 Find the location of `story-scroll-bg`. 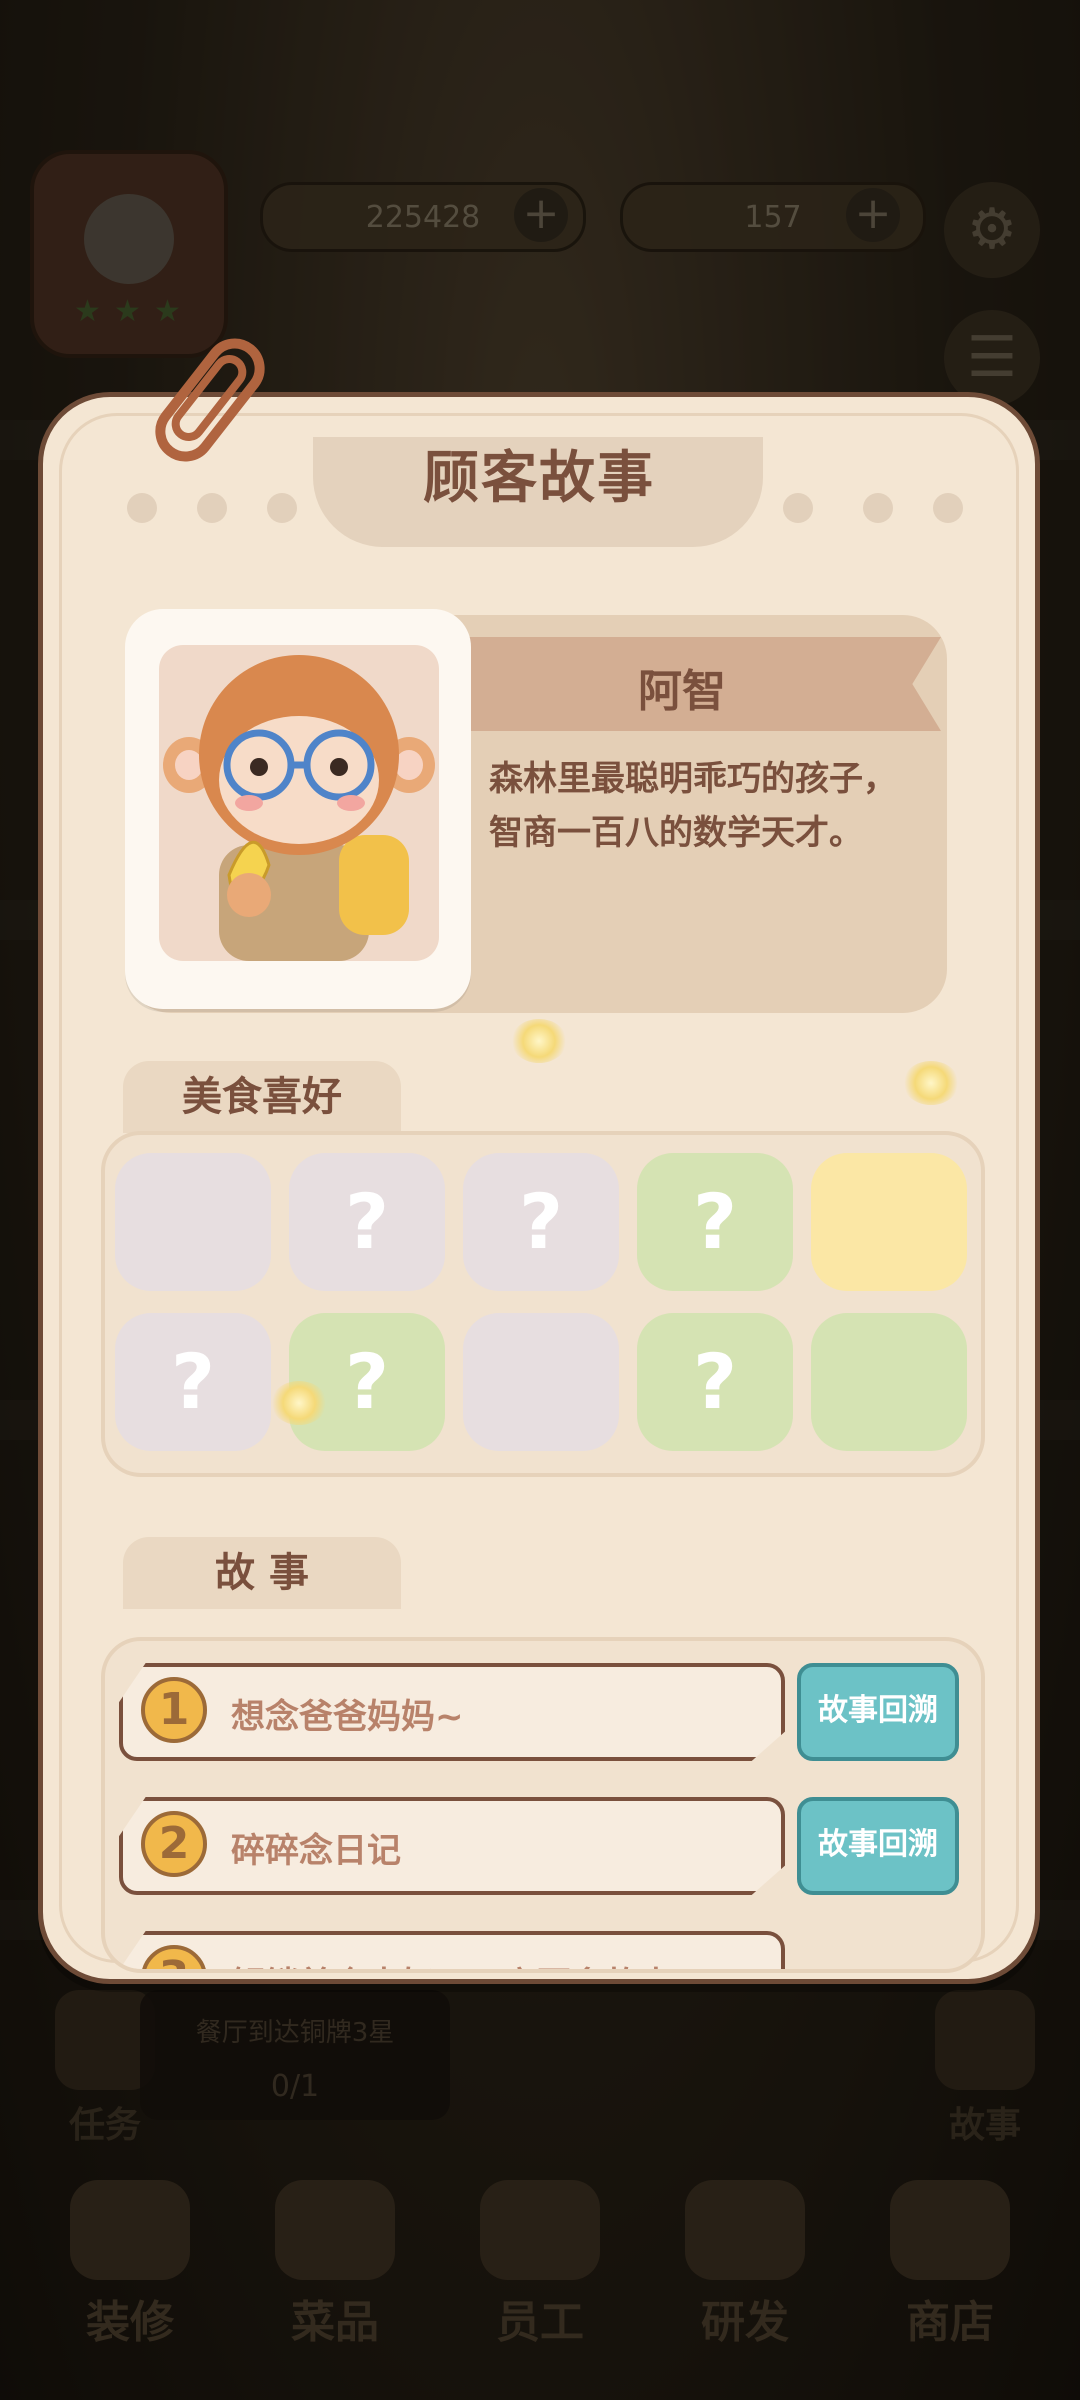

story-scroll-bg is located at coordinates (452, 1846).